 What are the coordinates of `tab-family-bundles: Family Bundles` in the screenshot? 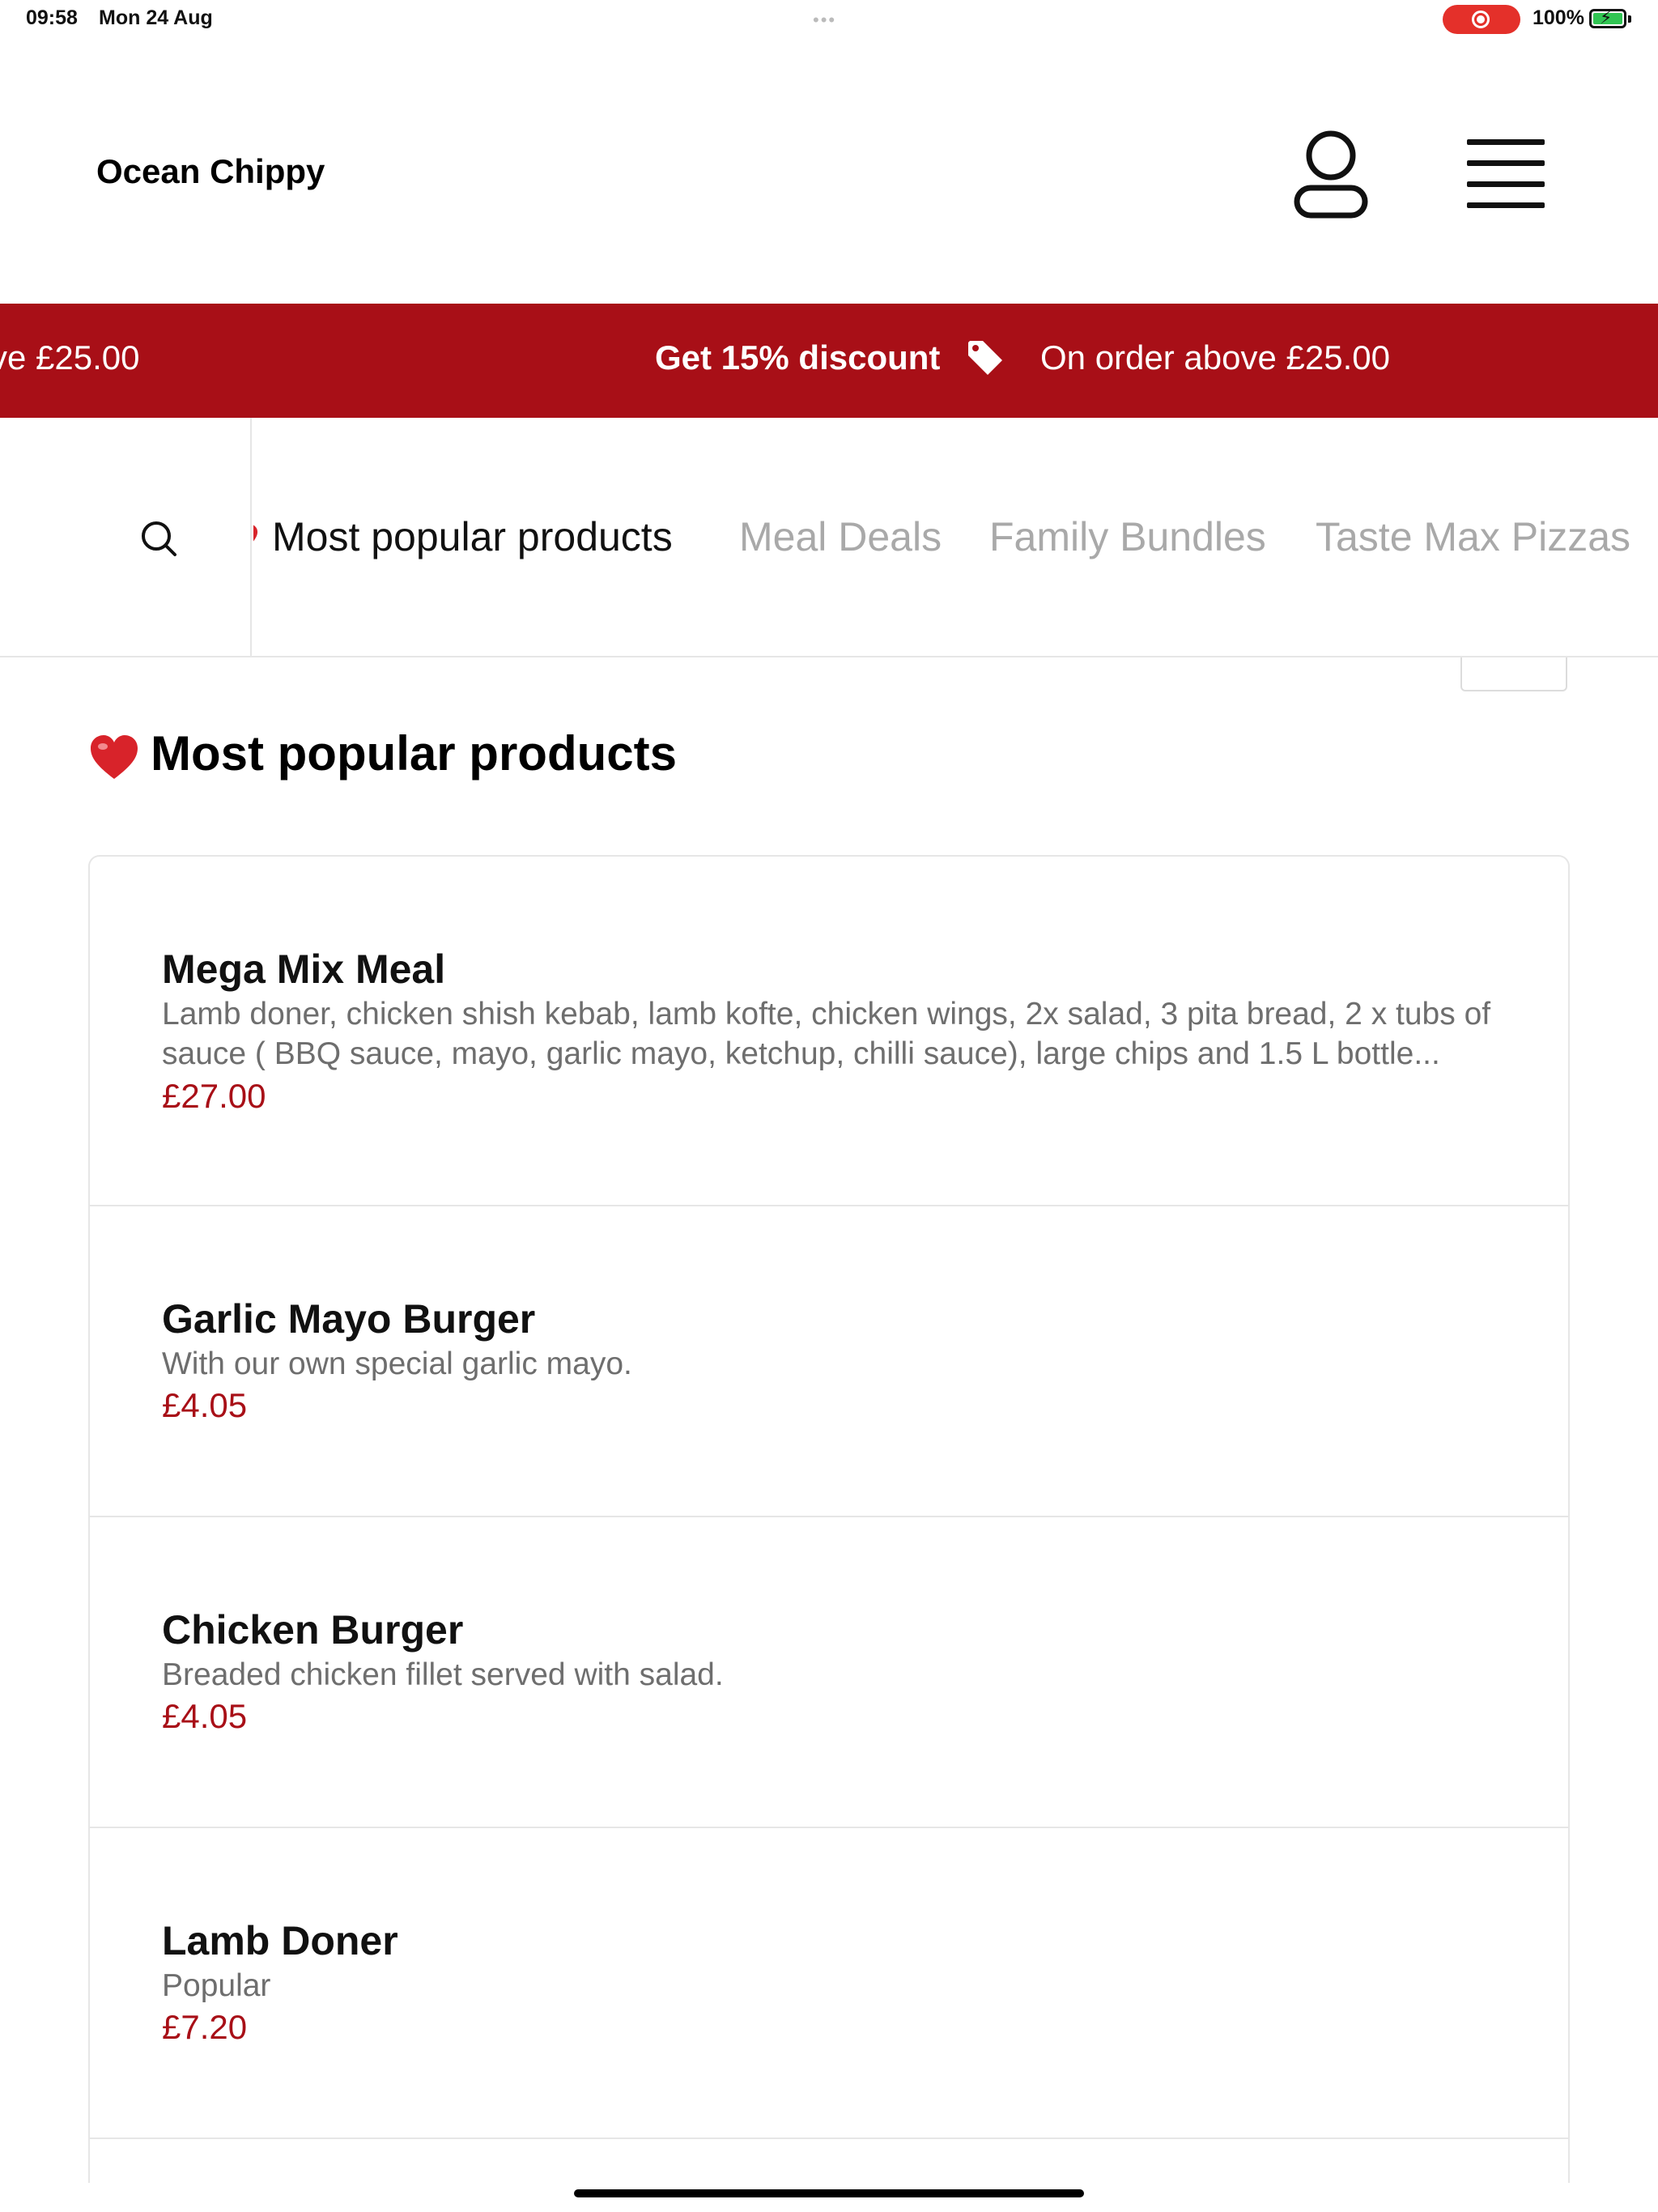 It's located at (1127, 536).